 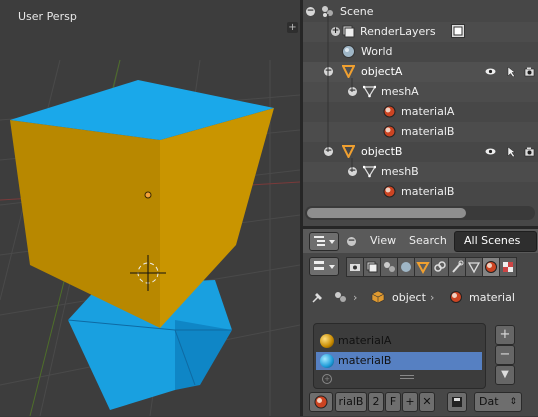 I want to click on material-datablock-row: rialB 2 F + ✕ Dat ⇕, so click(x=421, y=402).